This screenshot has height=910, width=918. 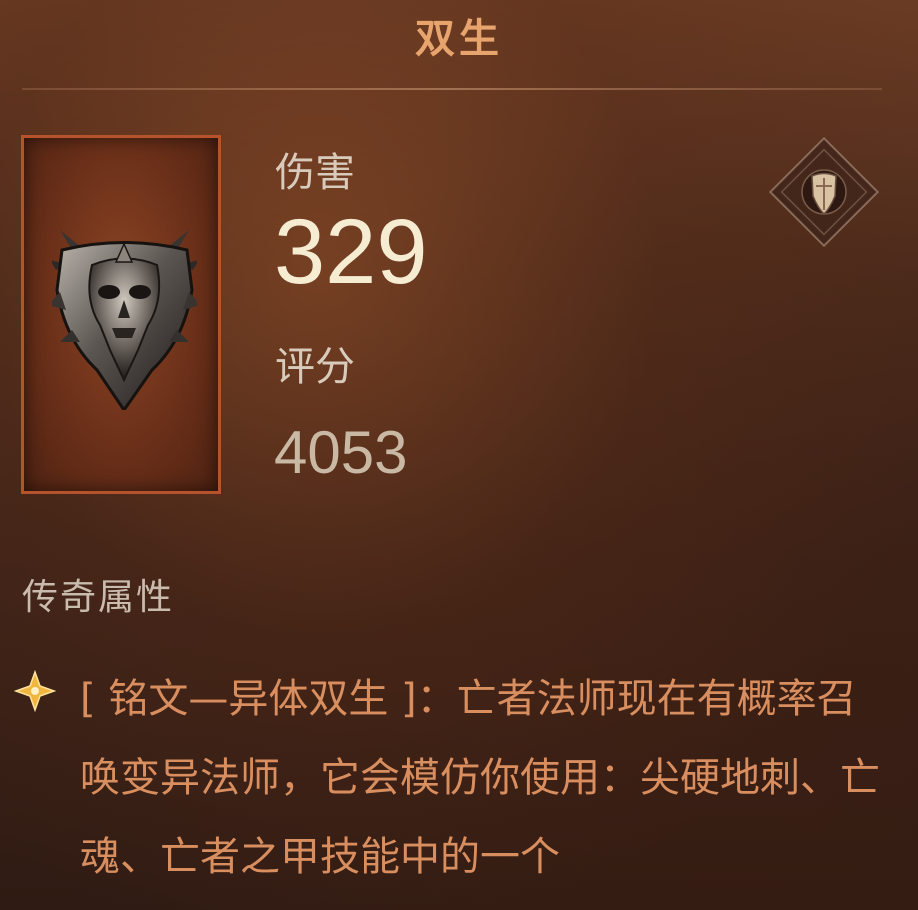 What do you see at coordinates (315, 367) in the screenshot?
I see `score-label: 评分` at bounding box center [315, 367].